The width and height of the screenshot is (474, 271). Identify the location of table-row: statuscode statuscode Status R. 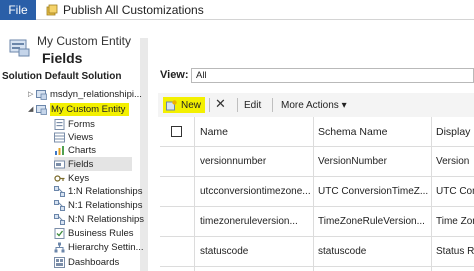
(317, 252).